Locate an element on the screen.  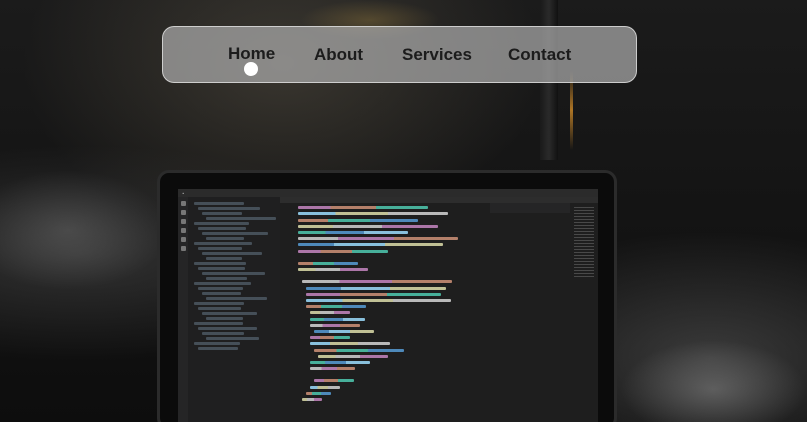
nav-link-about: About is located at coordinates (338, 55).